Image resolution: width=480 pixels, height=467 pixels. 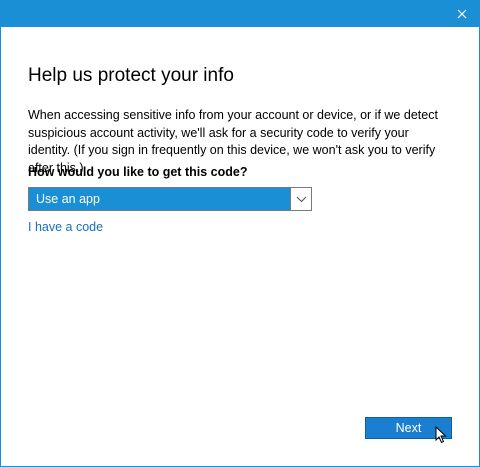 I want to click on dropdown-button, so click(x=300, y=199).